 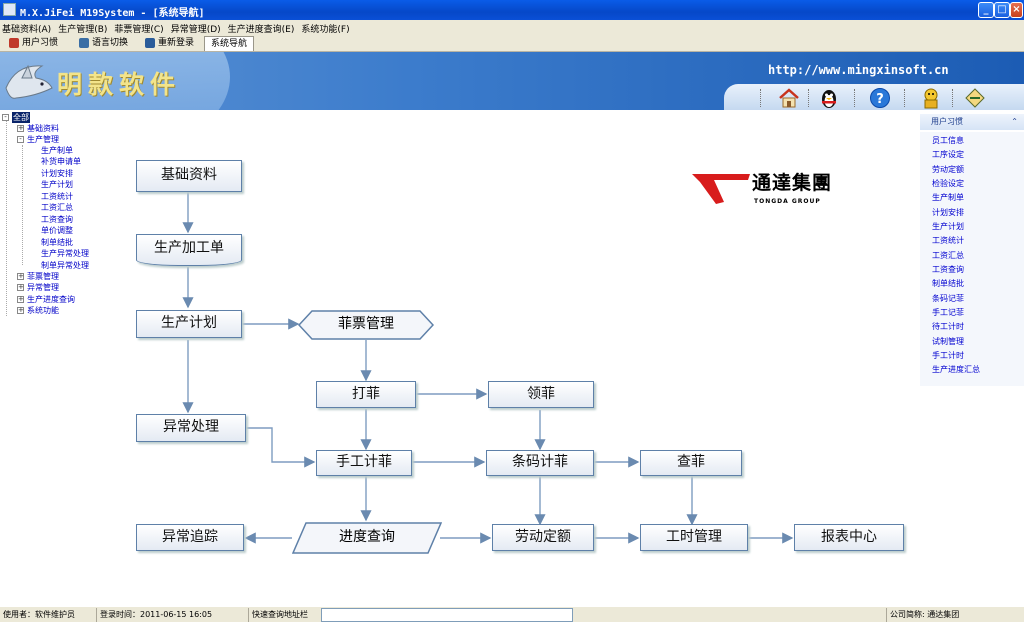 I want to click on user-habit-label: 用户习惯, so click(x=40, y=43).